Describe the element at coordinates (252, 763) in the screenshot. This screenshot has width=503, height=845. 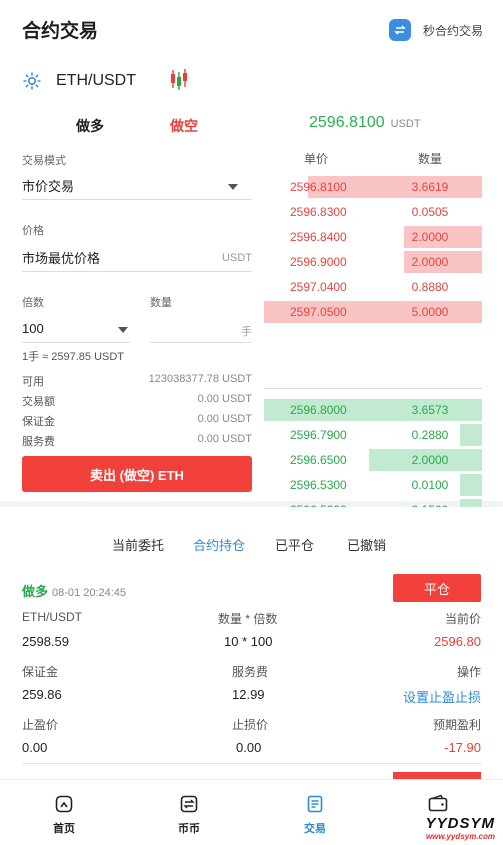
I see `position-divider` at that location.